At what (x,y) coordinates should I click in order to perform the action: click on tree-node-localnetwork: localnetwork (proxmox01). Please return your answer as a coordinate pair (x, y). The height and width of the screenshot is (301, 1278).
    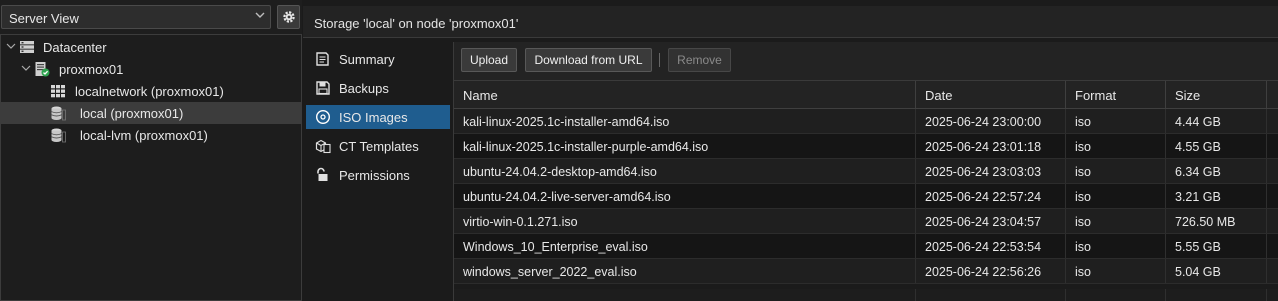
    Looking at the image, I should click on (151, 91).